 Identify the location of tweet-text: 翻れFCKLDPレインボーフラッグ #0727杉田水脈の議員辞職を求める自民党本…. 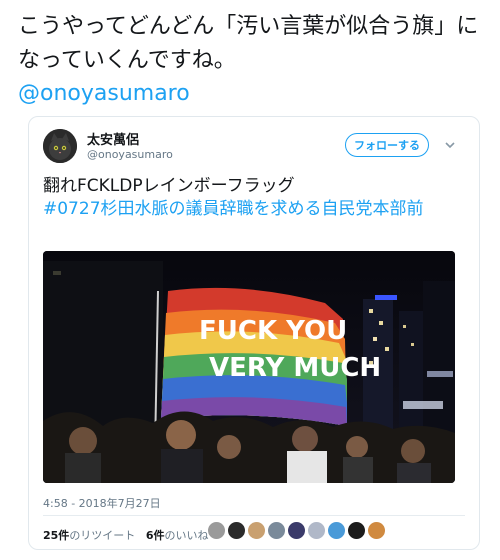
(253, 198).